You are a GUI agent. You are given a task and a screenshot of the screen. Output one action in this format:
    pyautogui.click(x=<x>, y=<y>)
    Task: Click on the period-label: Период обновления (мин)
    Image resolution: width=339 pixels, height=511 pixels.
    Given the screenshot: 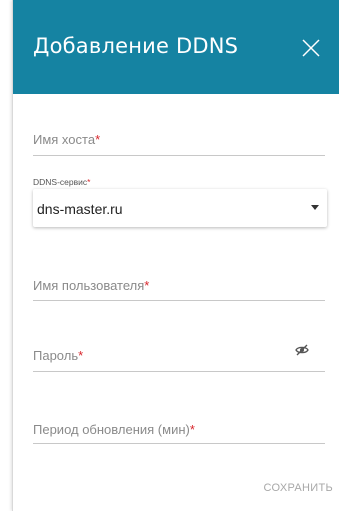 What is the action you would take?
    pyautogui.click(x=111, y=429)
    